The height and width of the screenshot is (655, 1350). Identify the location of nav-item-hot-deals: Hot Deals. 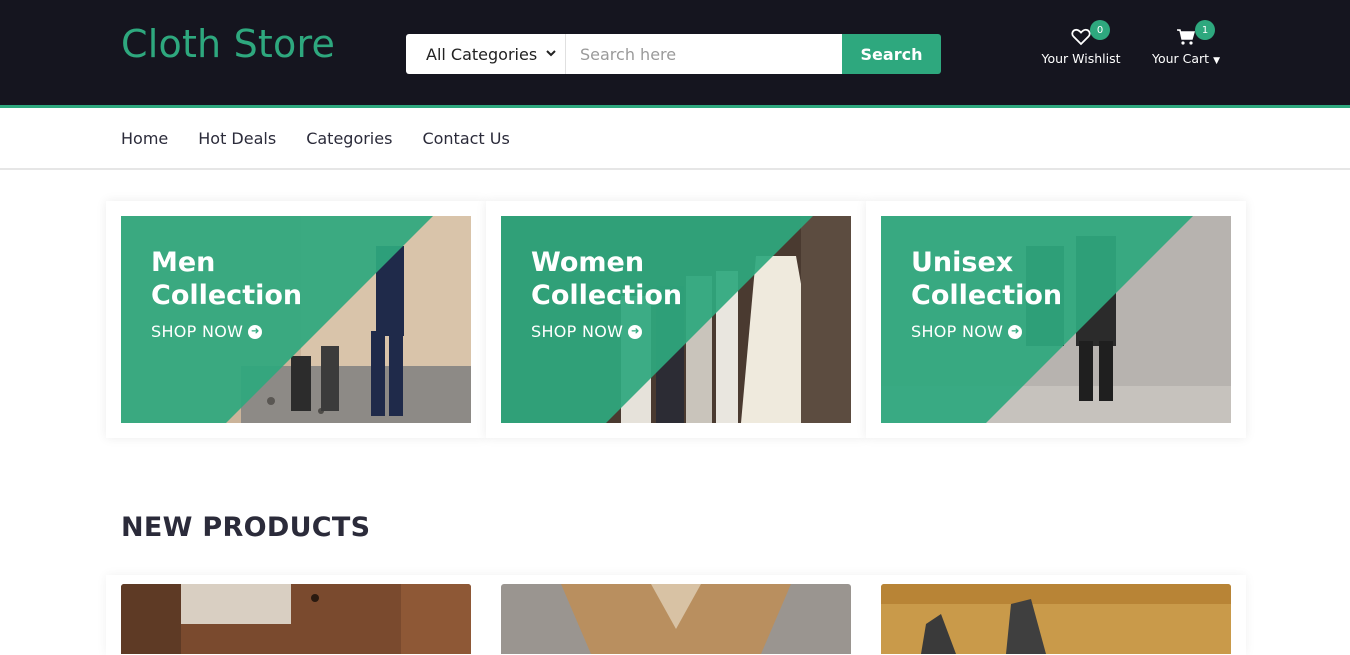
(237, 138).